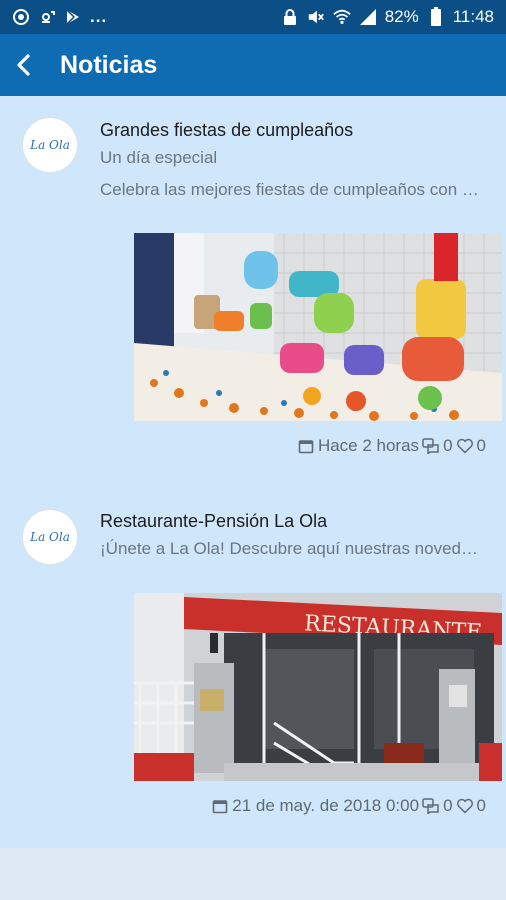  I want to click on news-date: 21 de may. de 2018 0:00, so click(326, 805).